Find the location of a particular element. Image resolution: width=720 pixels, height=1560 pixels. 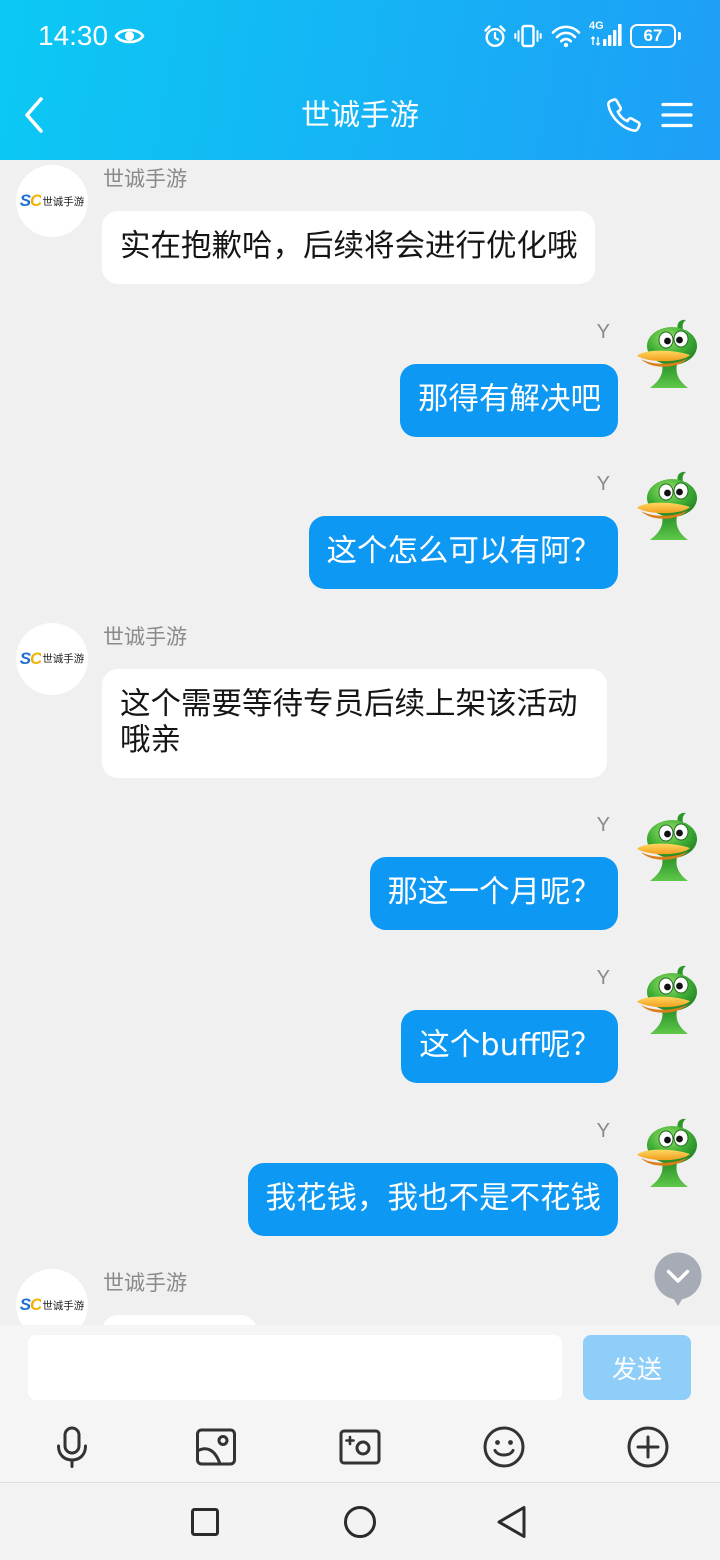

top-bar: 14:30 4G 67 世诚手游 is located at coordinates (360, 80).